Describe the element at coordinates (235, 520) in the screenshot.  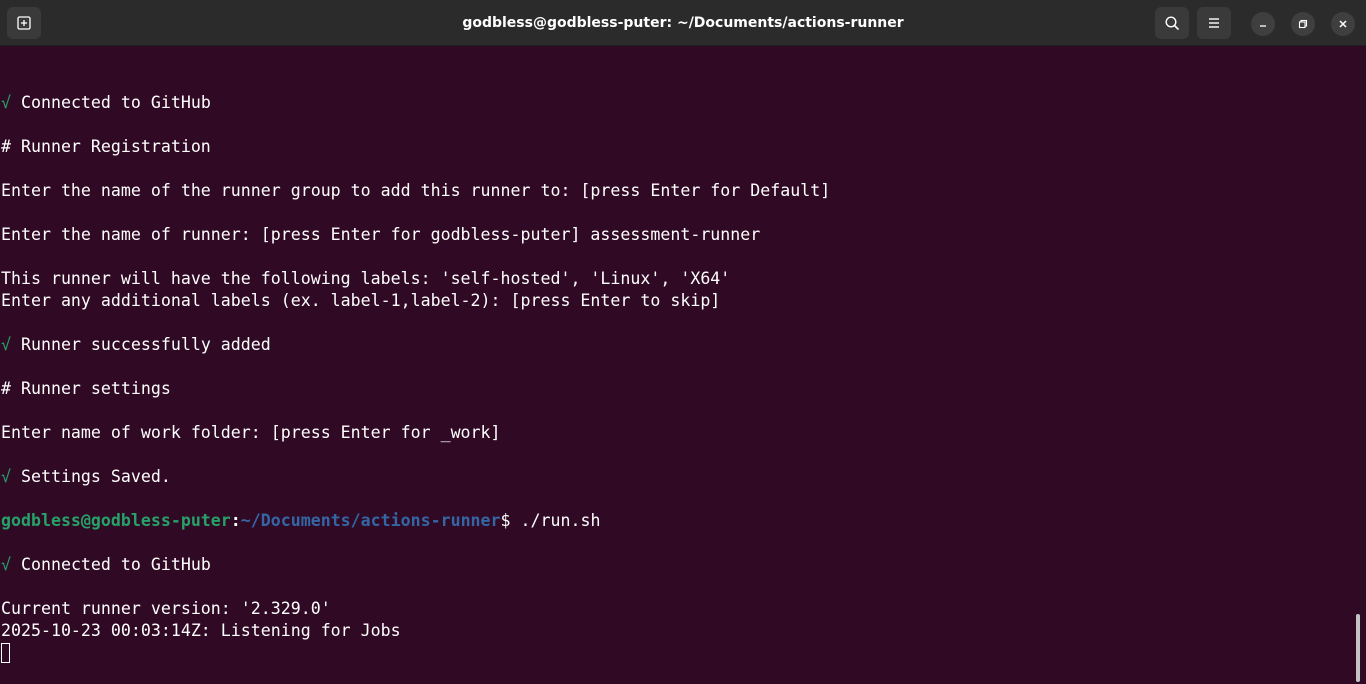
I see `prompt-colon: :` at that location.